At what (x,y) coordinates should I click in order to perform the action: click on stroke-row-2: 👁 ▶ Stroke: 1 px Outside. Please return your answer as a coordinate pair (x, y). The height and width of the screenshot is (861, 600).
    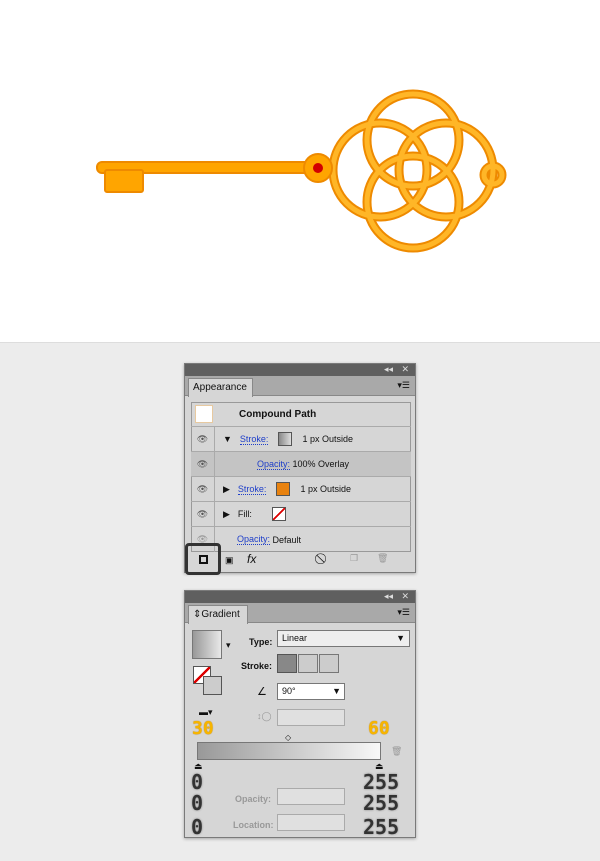
    Looking at the image, I should click on (301, 489).